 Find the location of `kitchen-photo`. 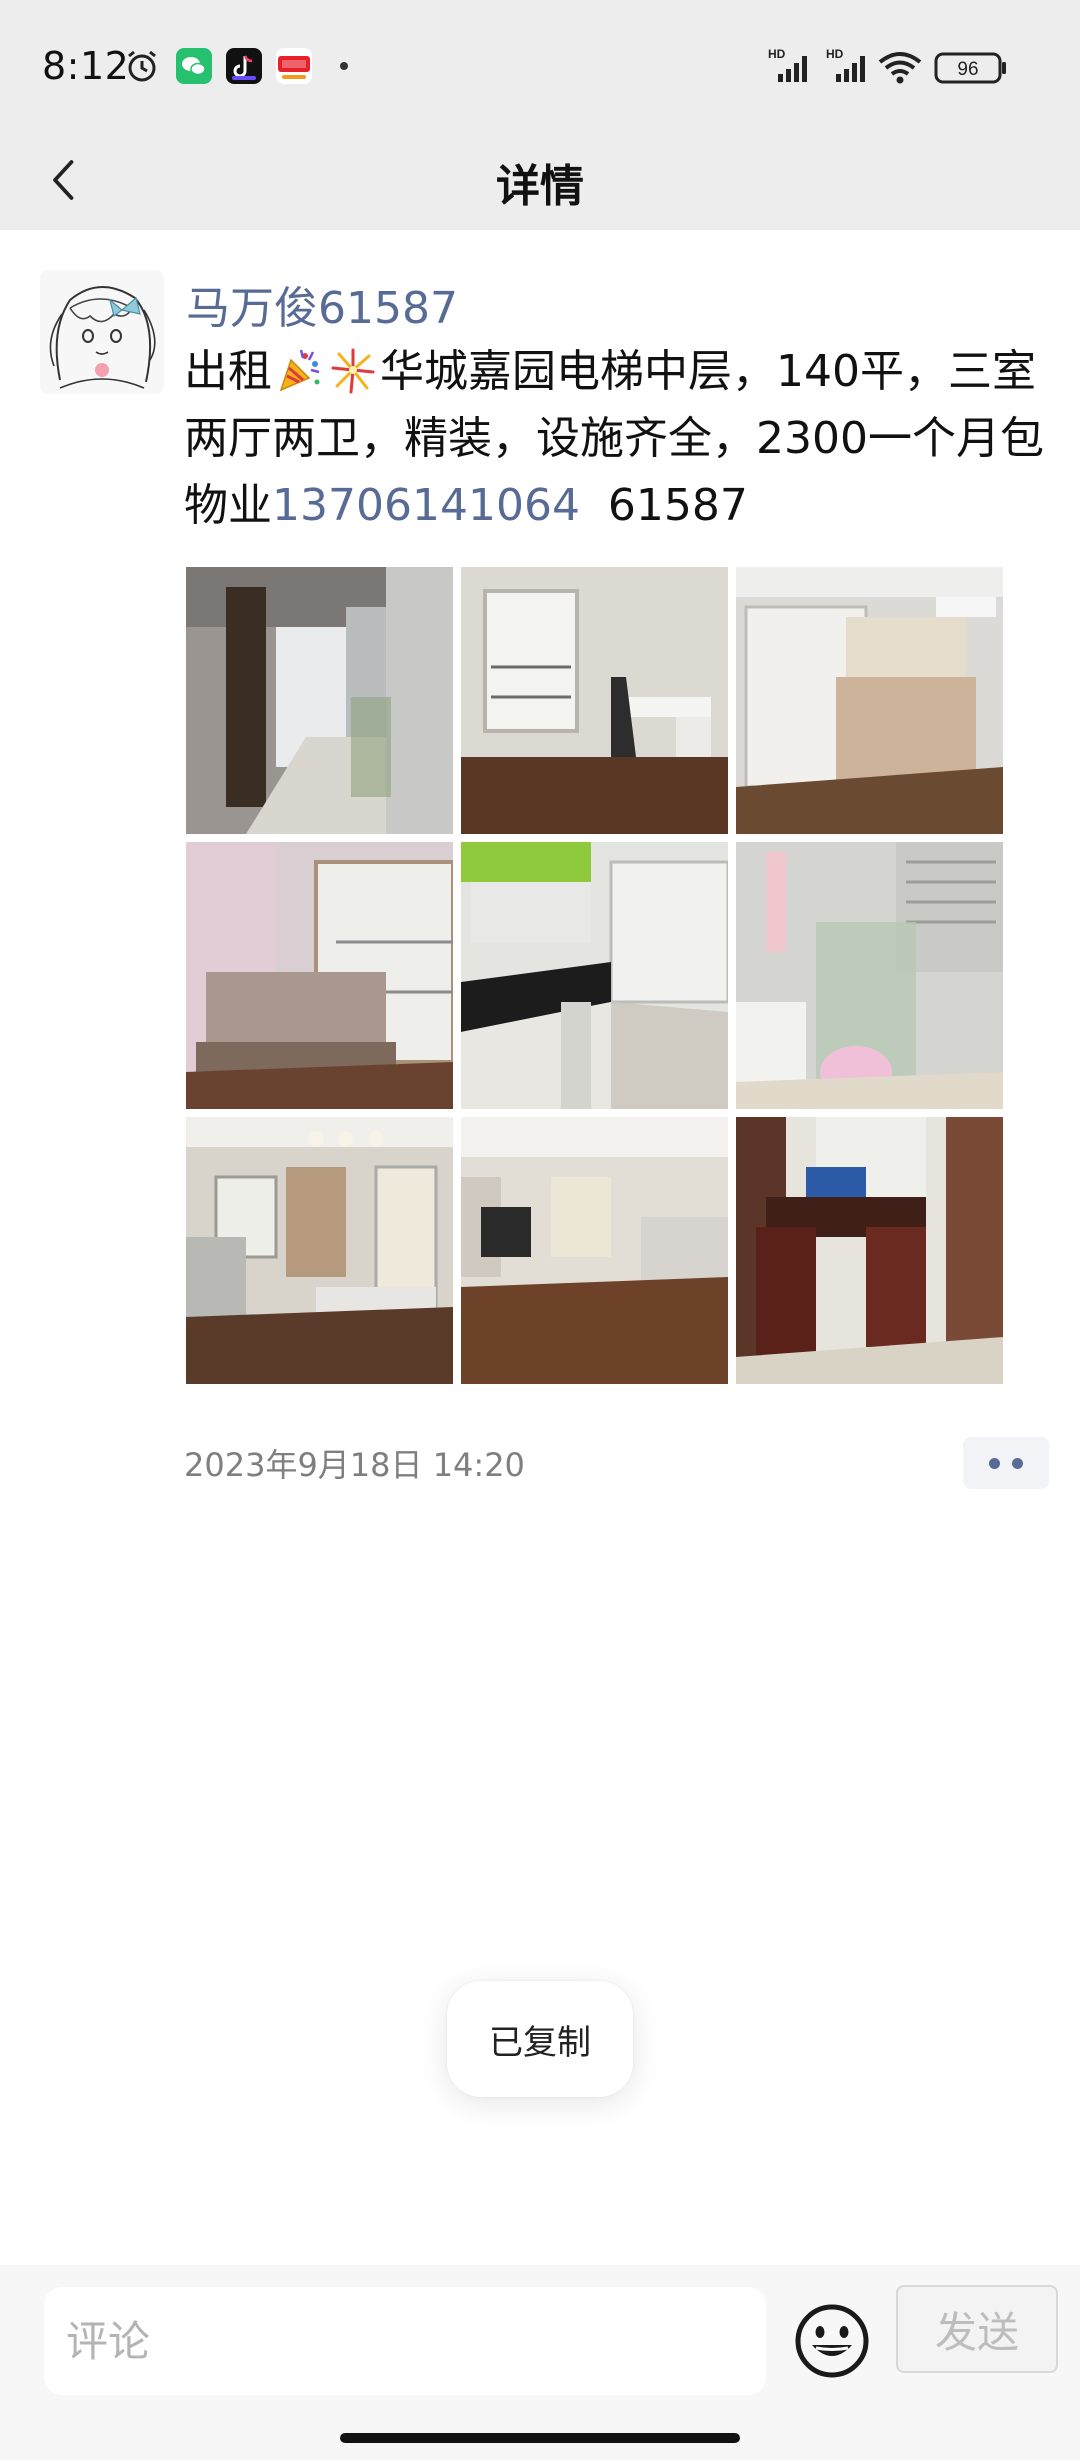

kitchen-photo is located at coordinates (594, 975).